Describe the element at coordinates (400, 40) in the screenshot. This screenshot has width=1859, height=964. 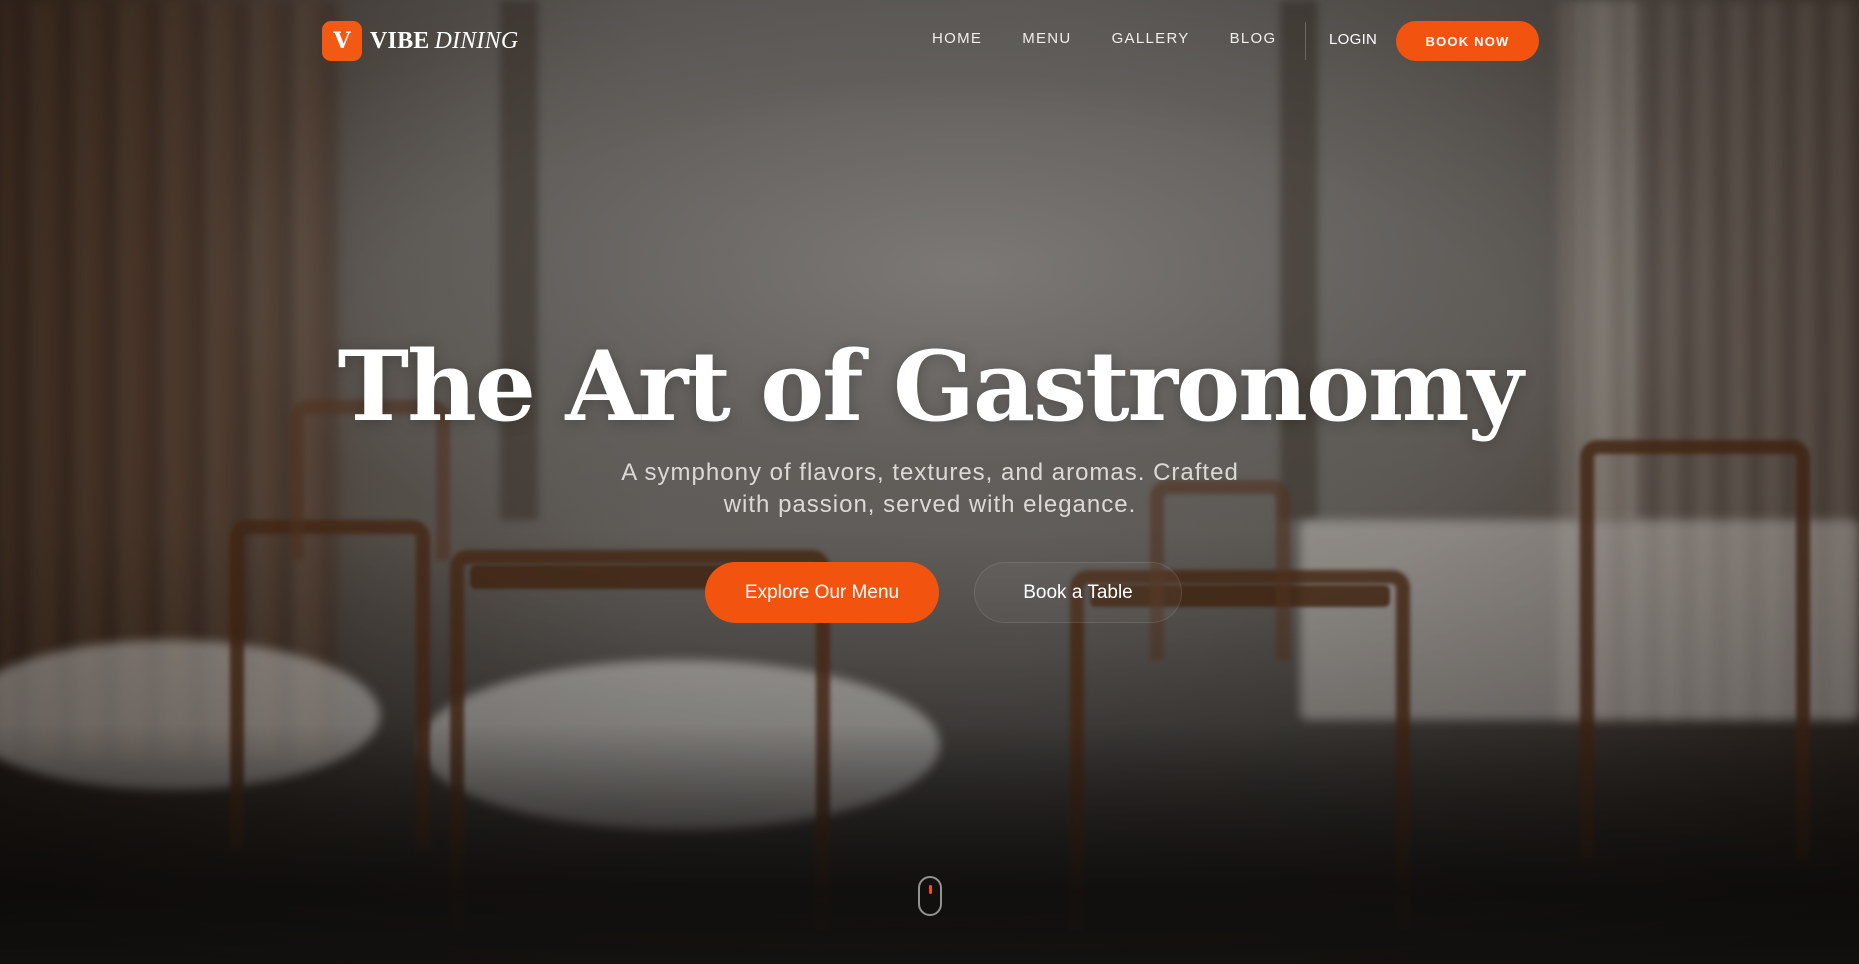
I see `brand-name-bold: VIBE` at that location.